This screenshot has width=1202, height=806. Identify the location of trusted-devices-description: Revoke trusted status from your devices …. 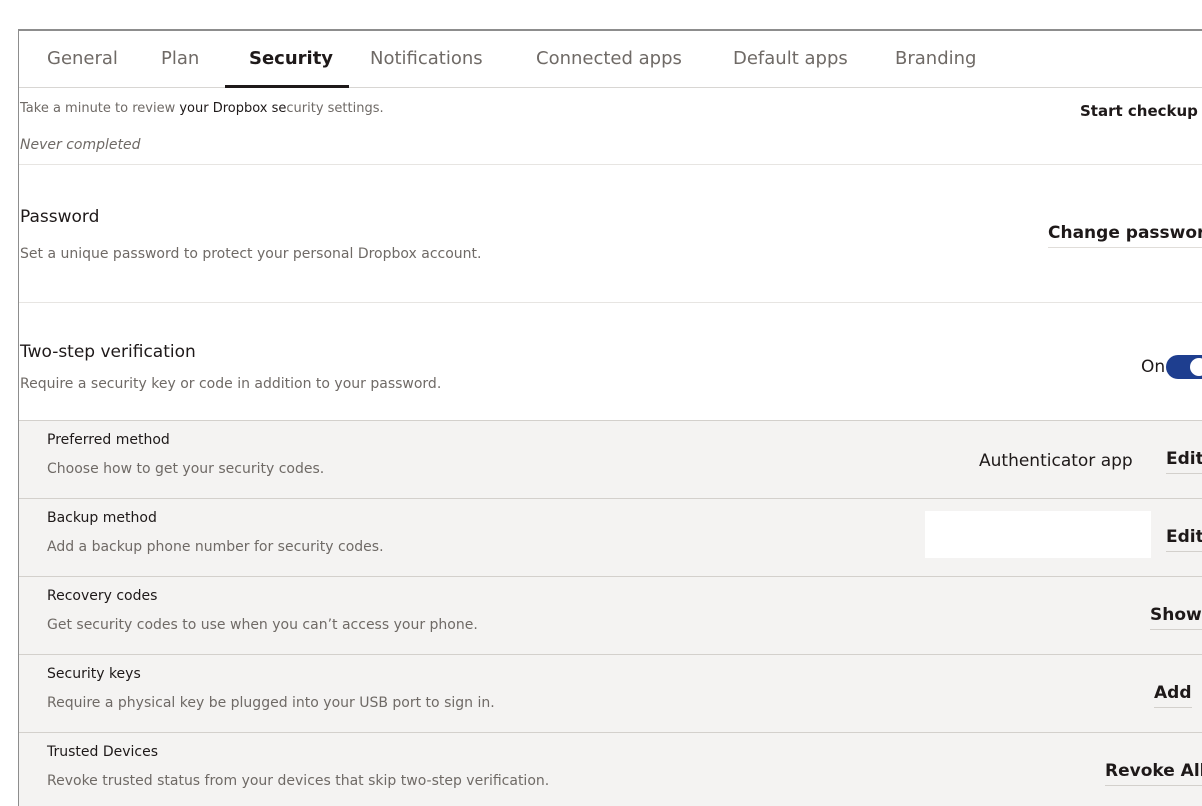
(298, 781).